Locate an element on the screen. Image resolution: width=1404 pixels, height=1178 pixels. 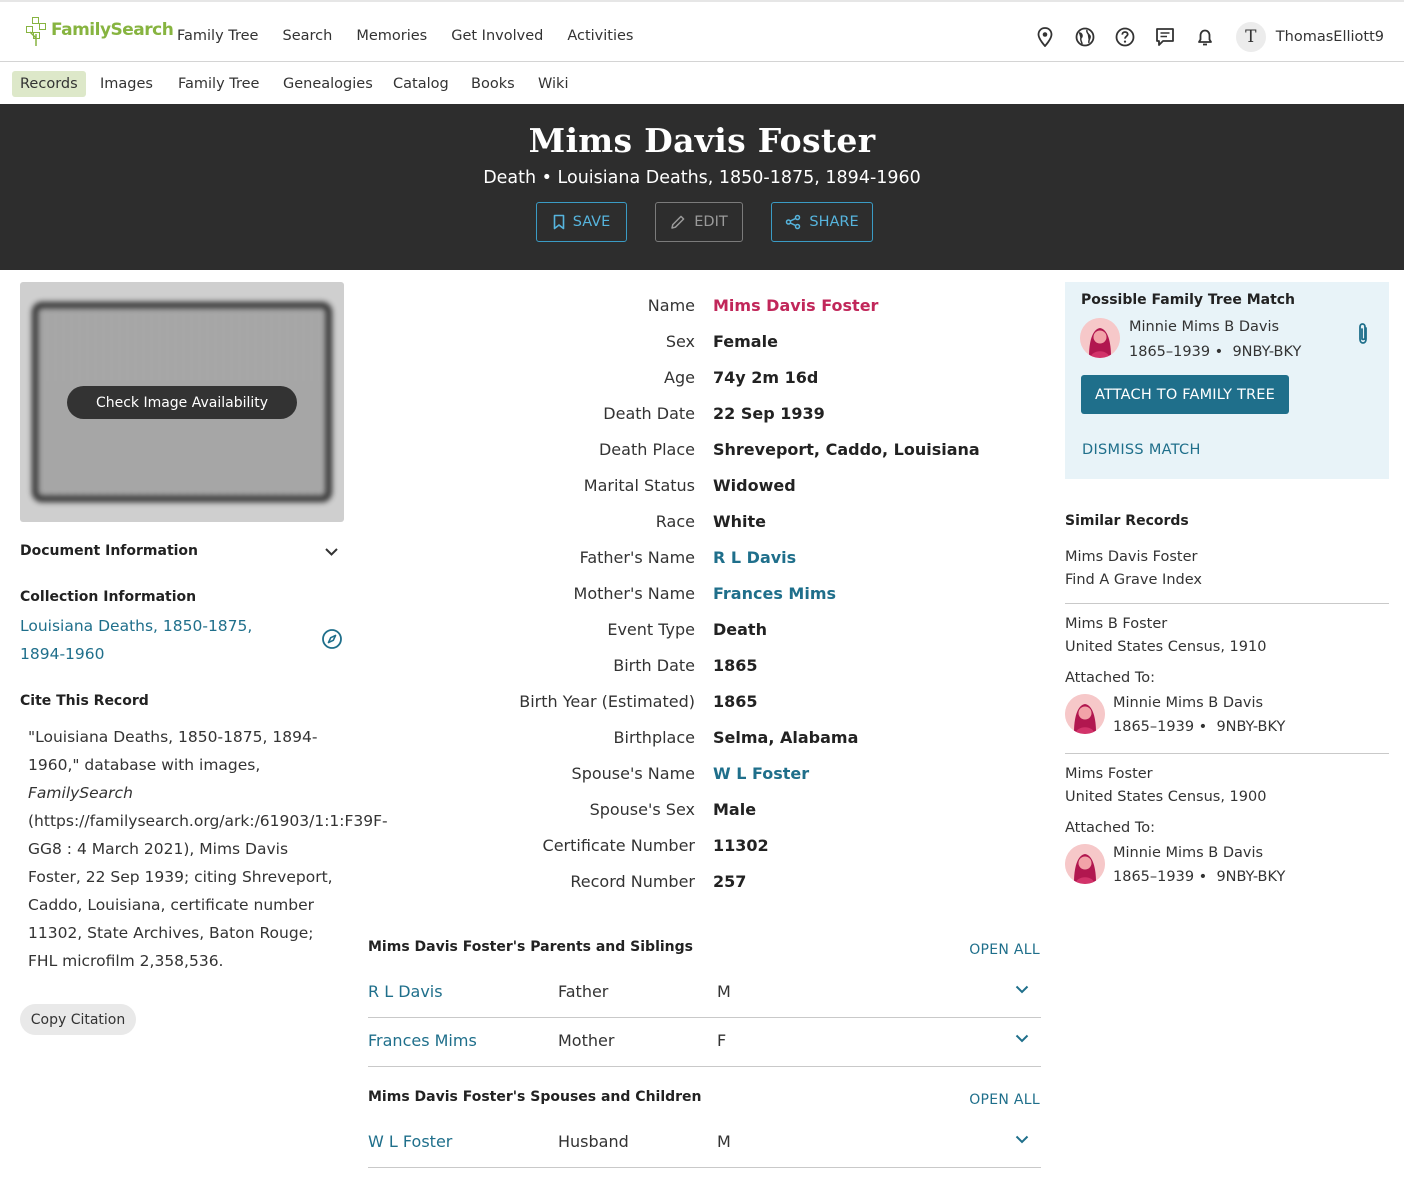
match-pid: 9NBY-BKY is located at coordinates (1267, 352).